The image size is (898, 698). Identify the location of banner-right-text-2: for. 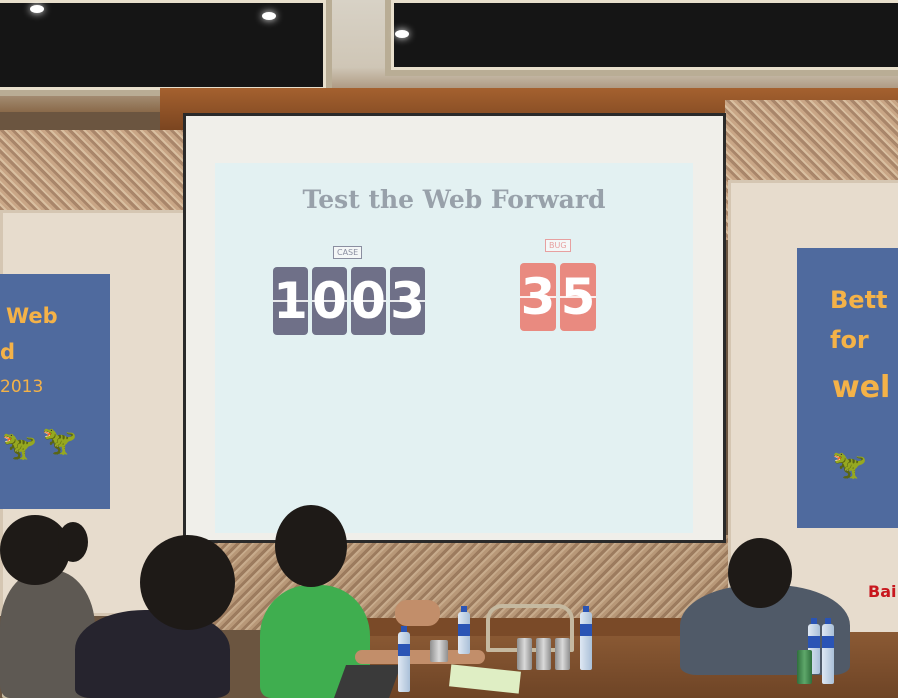
(849, 340).